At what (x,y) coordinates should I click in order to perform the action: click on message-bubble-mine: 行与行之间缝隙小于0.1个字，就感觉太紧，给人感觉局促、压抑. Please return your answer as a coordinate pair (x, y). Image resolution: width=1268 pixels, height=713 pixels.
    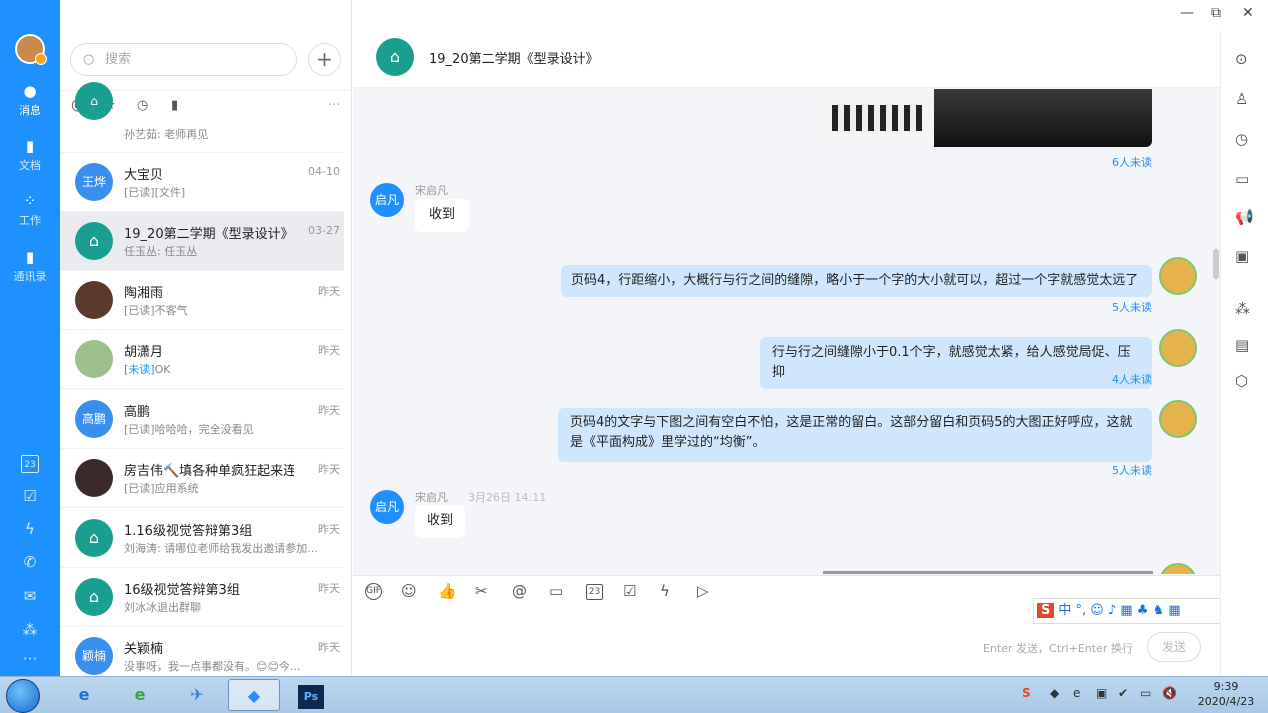
    Looking at the image, I should click on (956, 363).